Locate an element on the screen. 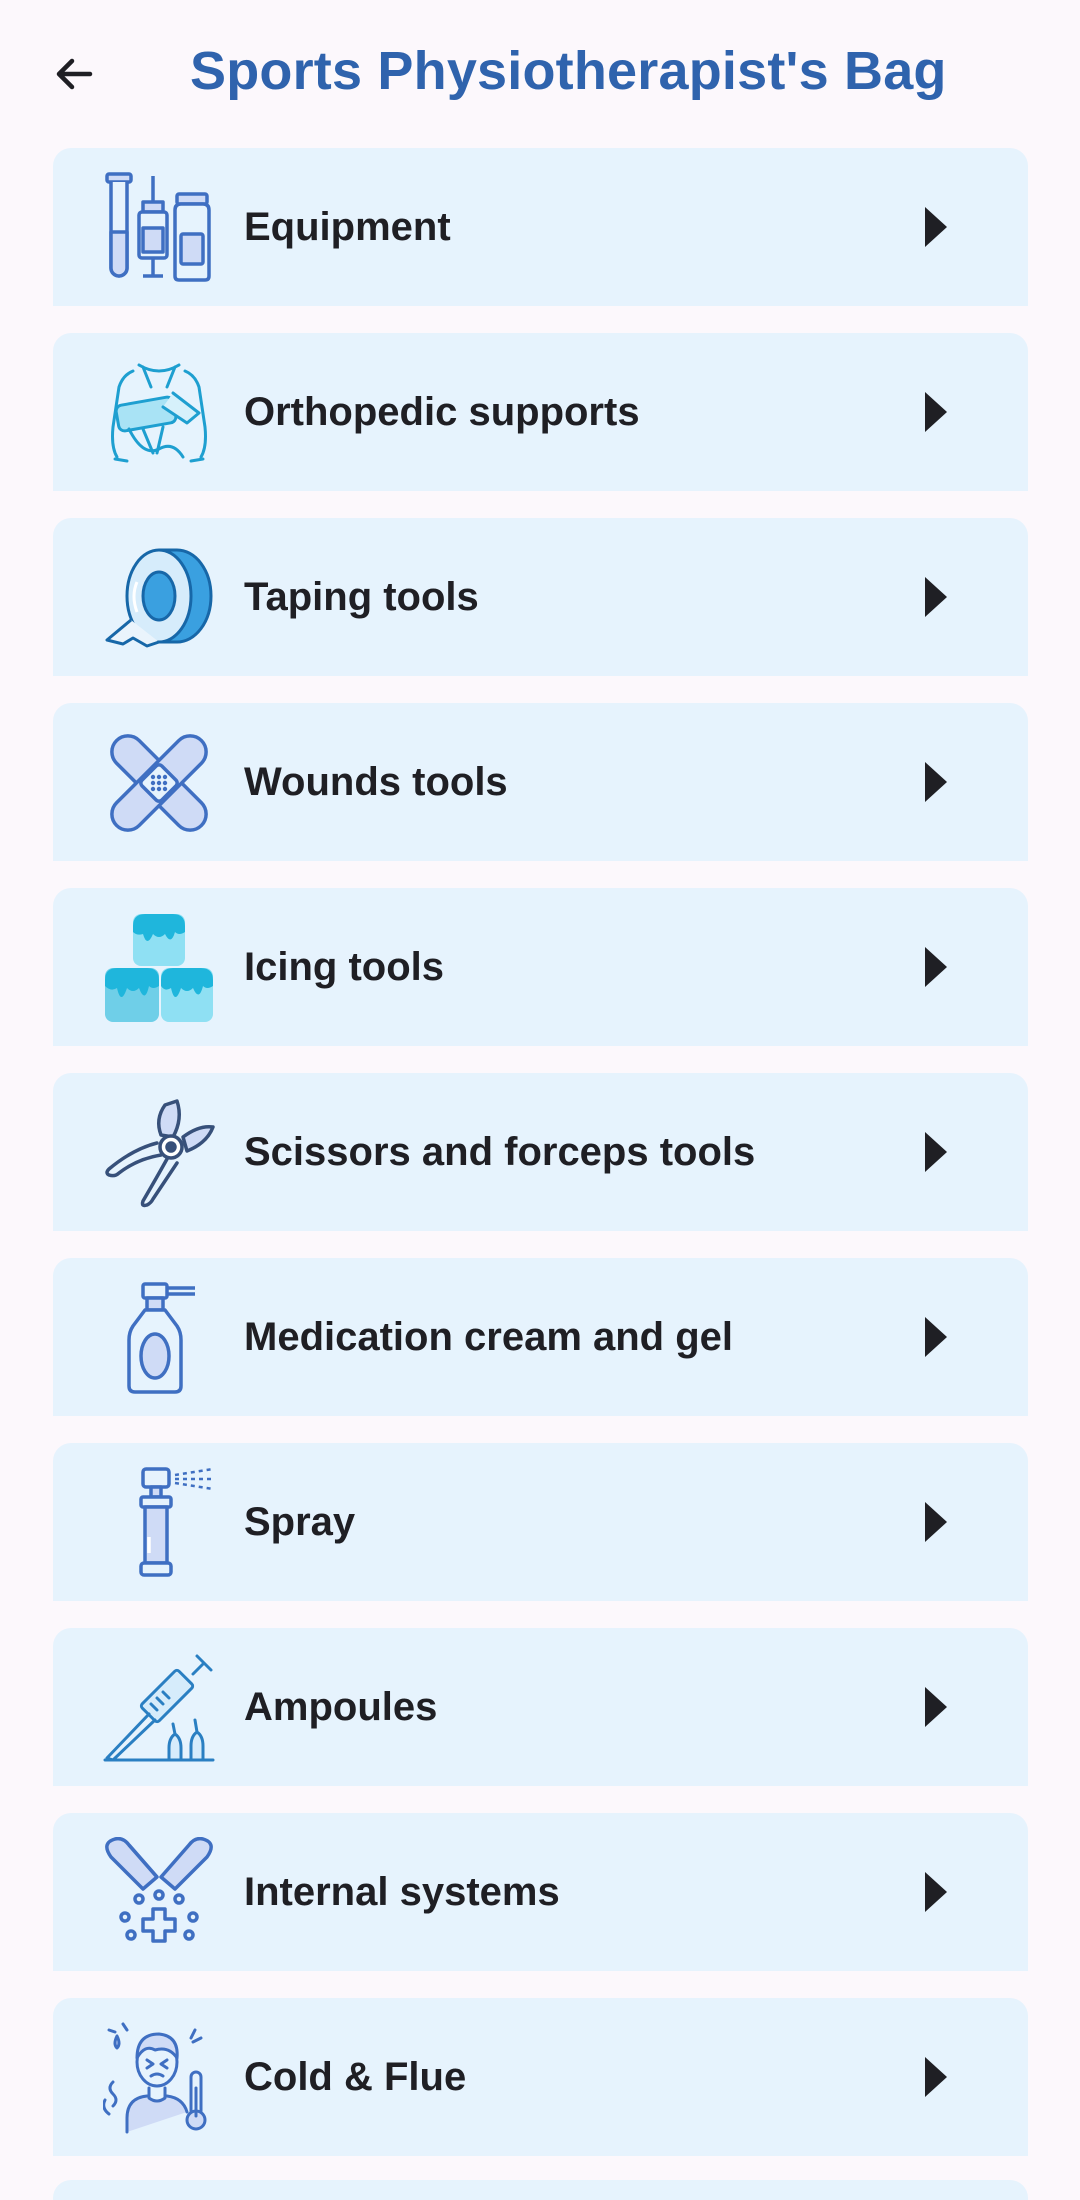  tape-roll-icon is located at coordinates (159, 598).